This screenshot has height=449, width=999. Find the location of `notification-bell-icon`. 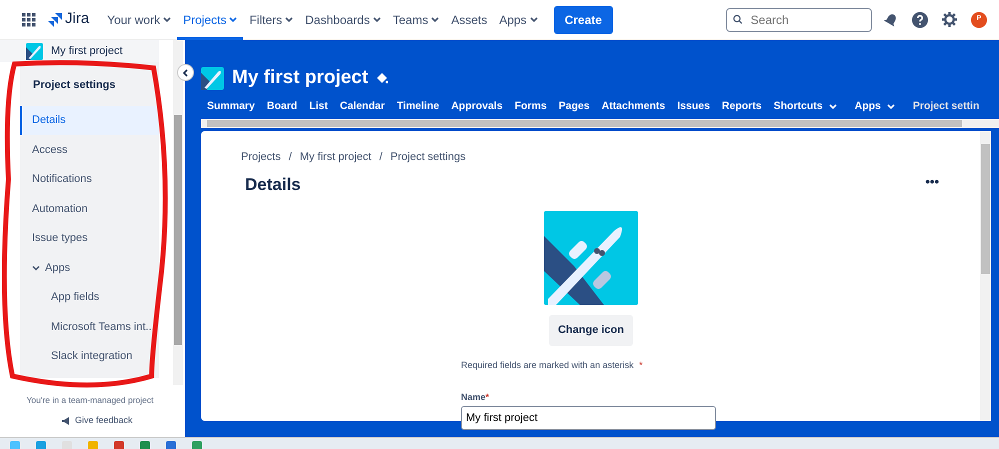

notification-bell-icon is located at coordinates (891, 19).